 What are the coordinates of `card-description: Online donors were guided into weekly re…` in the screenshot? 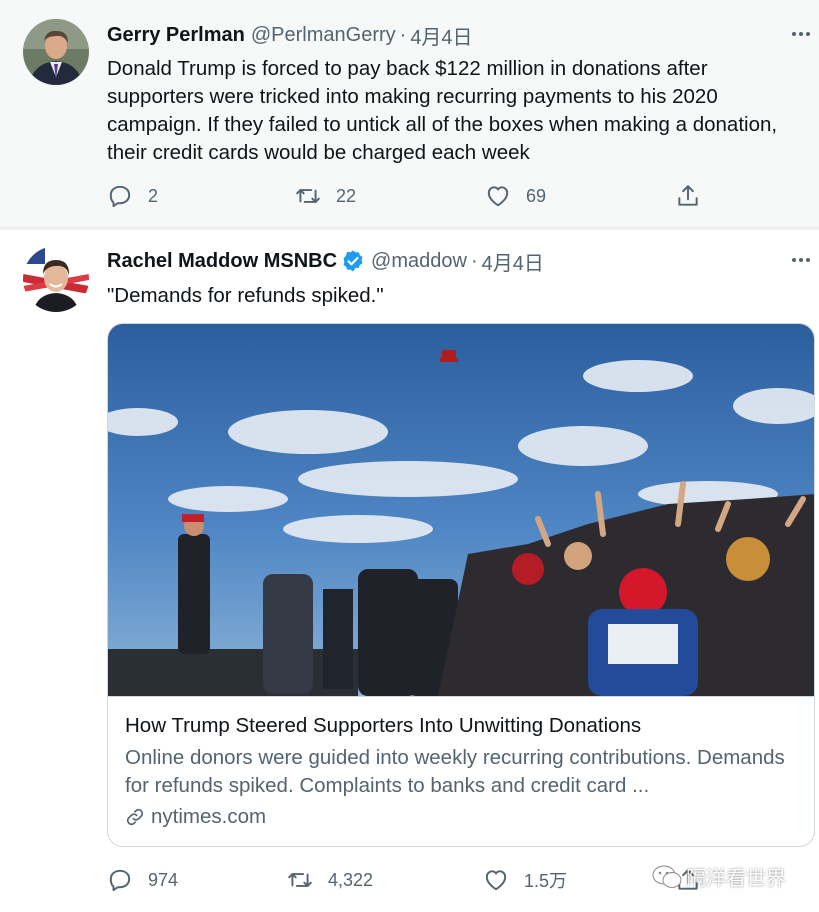 It's located at (455, 771).